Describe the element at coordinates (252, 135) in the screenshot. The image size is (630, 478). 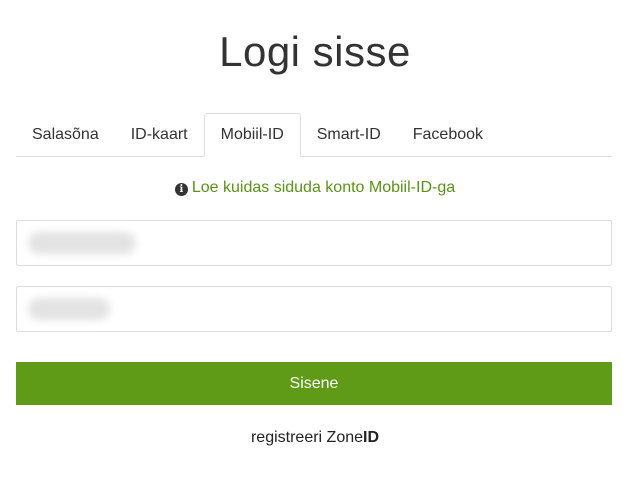
I see `tab-mobile-id: Mobiil-ID` at that location.